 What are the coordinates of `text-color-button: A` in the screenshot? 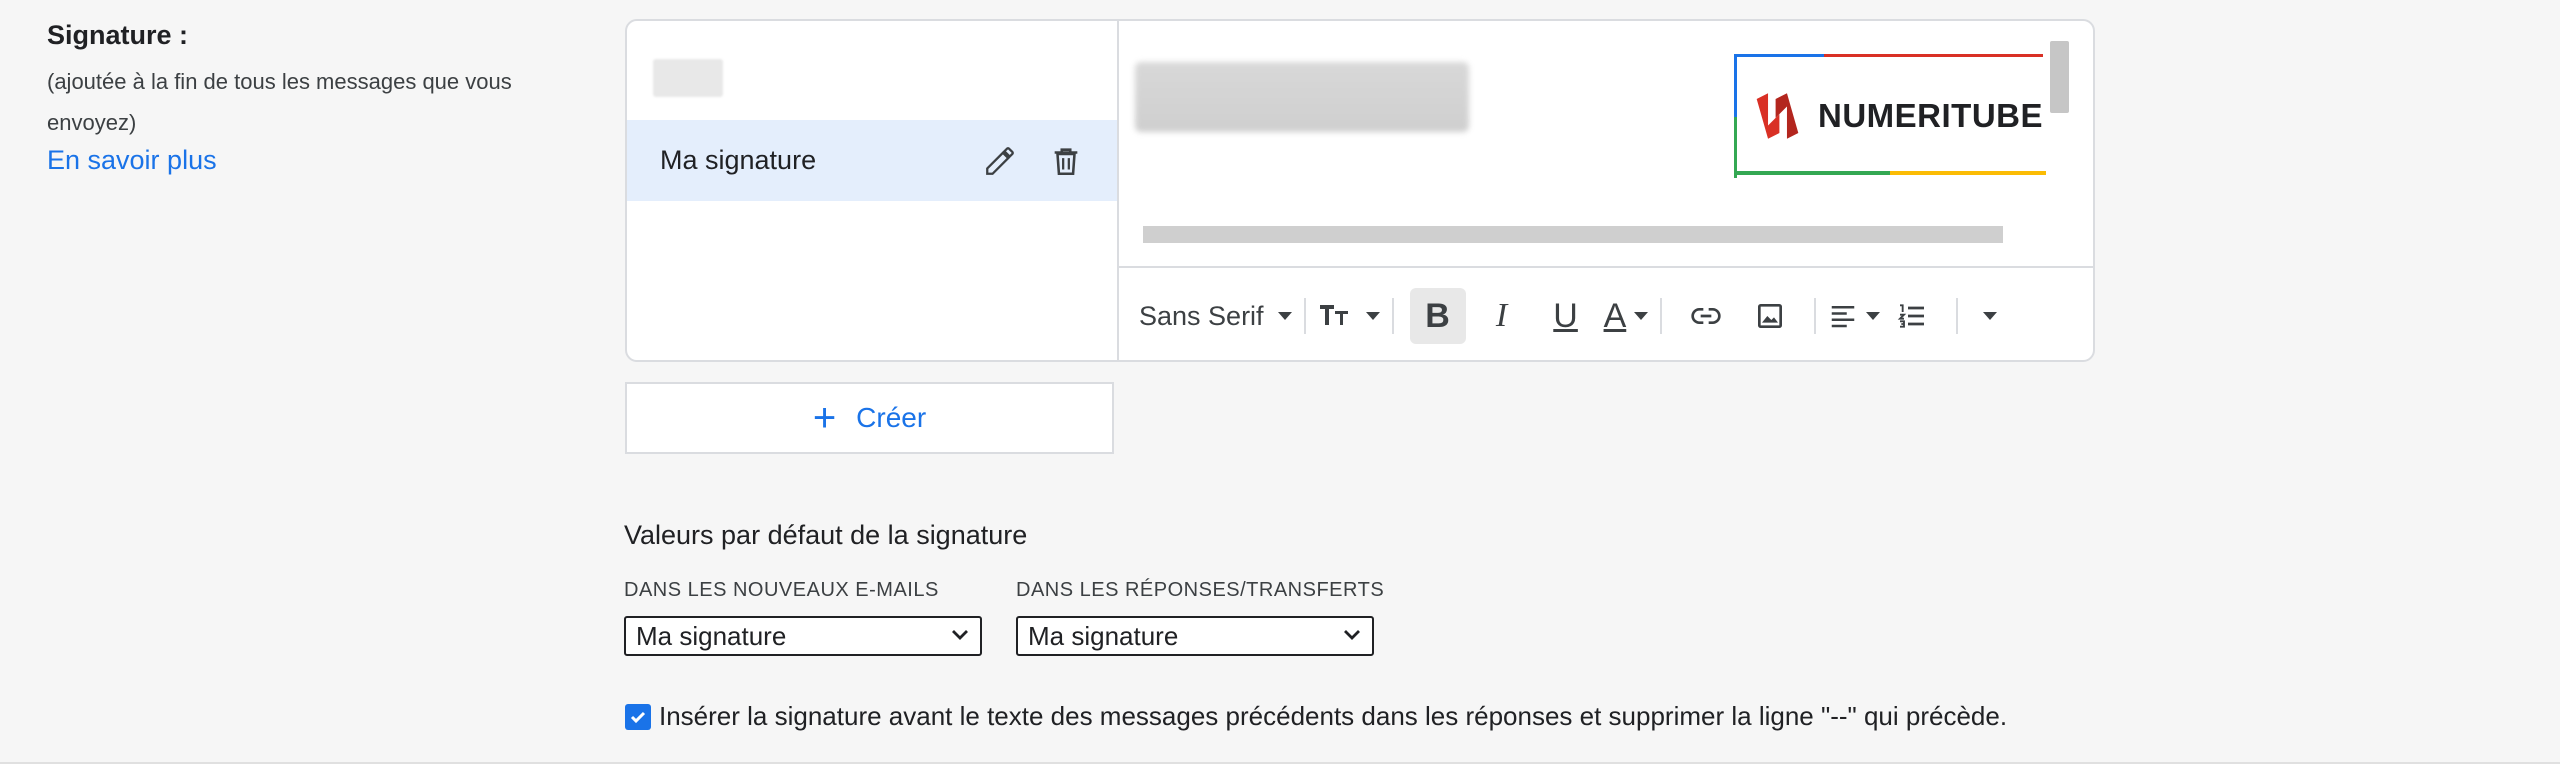 It's located at (1626, 316).